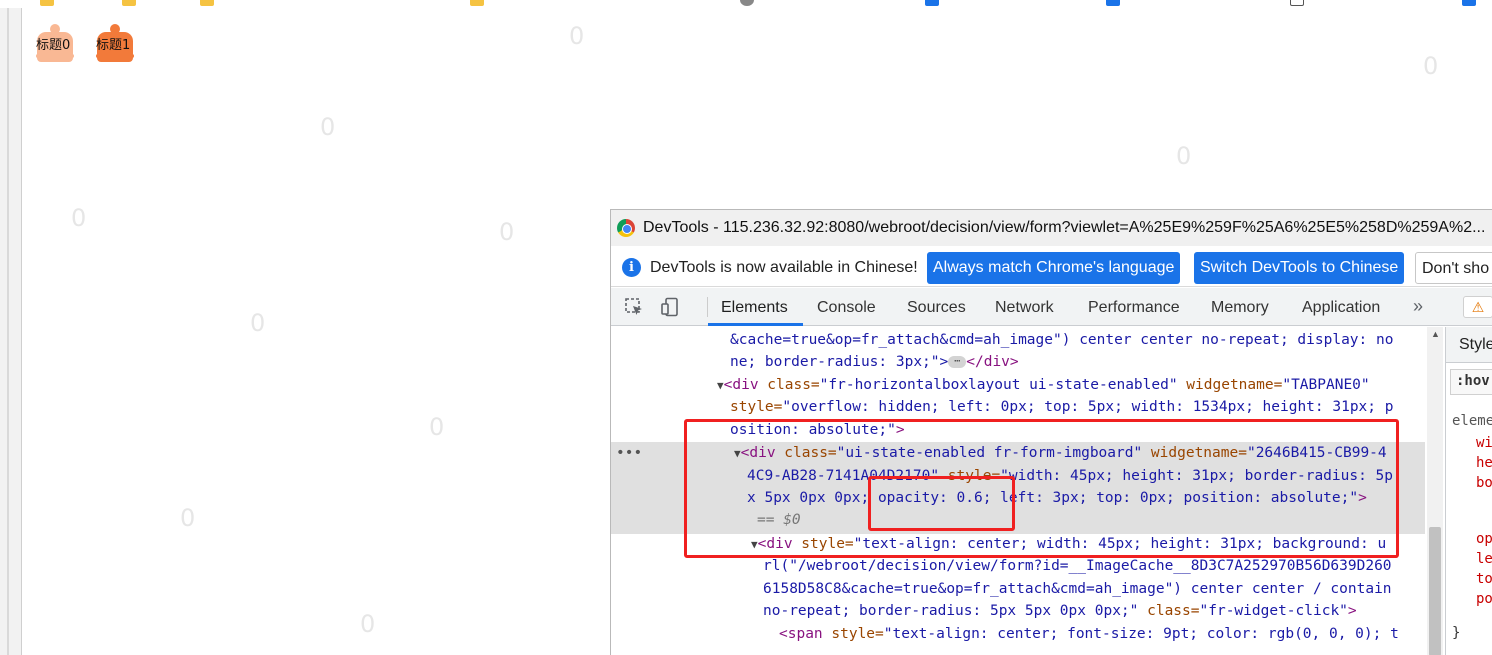  What do you see at coordinates (1484, 559) in the screenshot?
I see `style-property: le` at bounding box center [1484, 559].